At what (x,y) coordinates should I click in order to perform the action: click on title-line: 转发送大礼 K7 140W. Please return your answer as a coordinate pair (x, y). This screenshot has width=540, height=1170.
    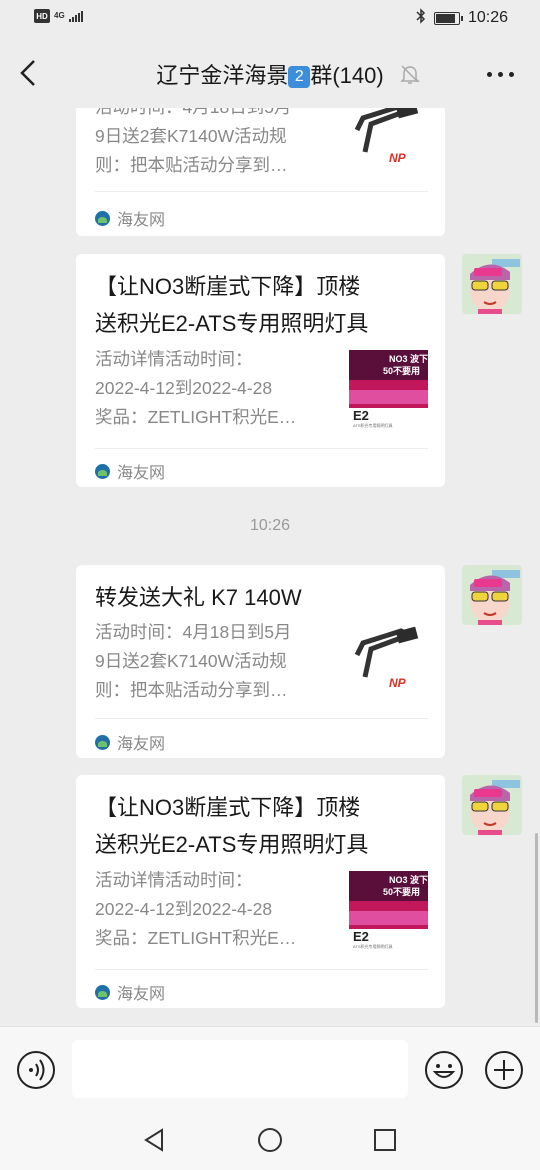
    Looking at the image, I should click on (198, 597).